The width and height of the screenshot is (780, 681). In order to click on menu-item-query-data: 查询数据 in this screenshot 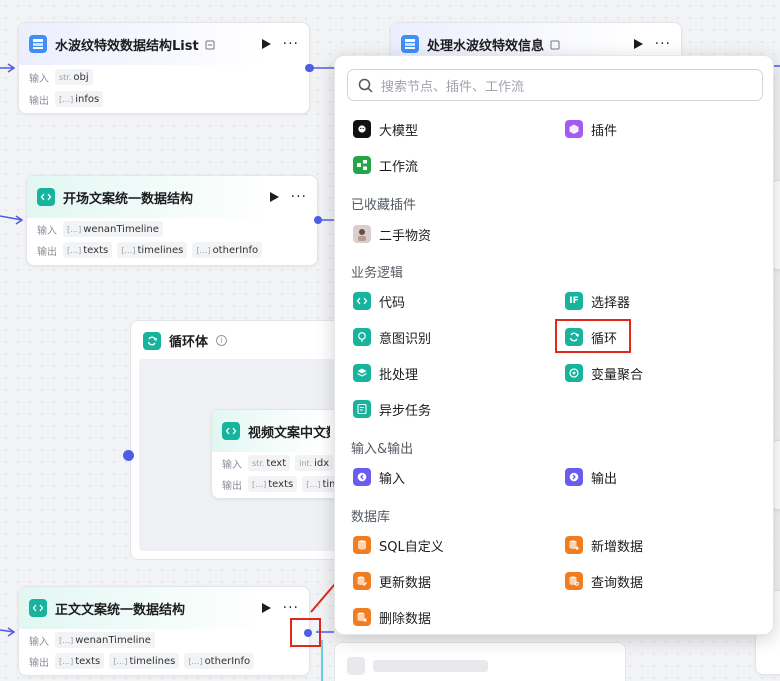, I will do `click(604, 581)`.